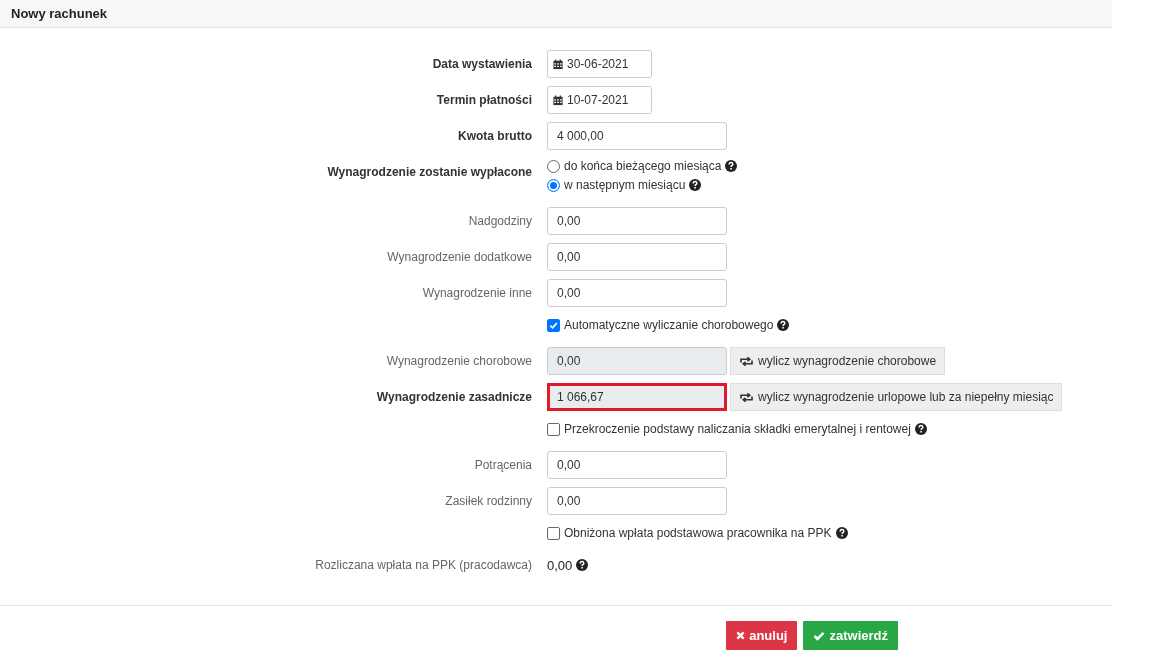 The image size is (1152, 662). What do you see at coordinates (482, 64) in the screenshot?
I see `field-label: Data wystawienia` at bounding box center [482, 64].